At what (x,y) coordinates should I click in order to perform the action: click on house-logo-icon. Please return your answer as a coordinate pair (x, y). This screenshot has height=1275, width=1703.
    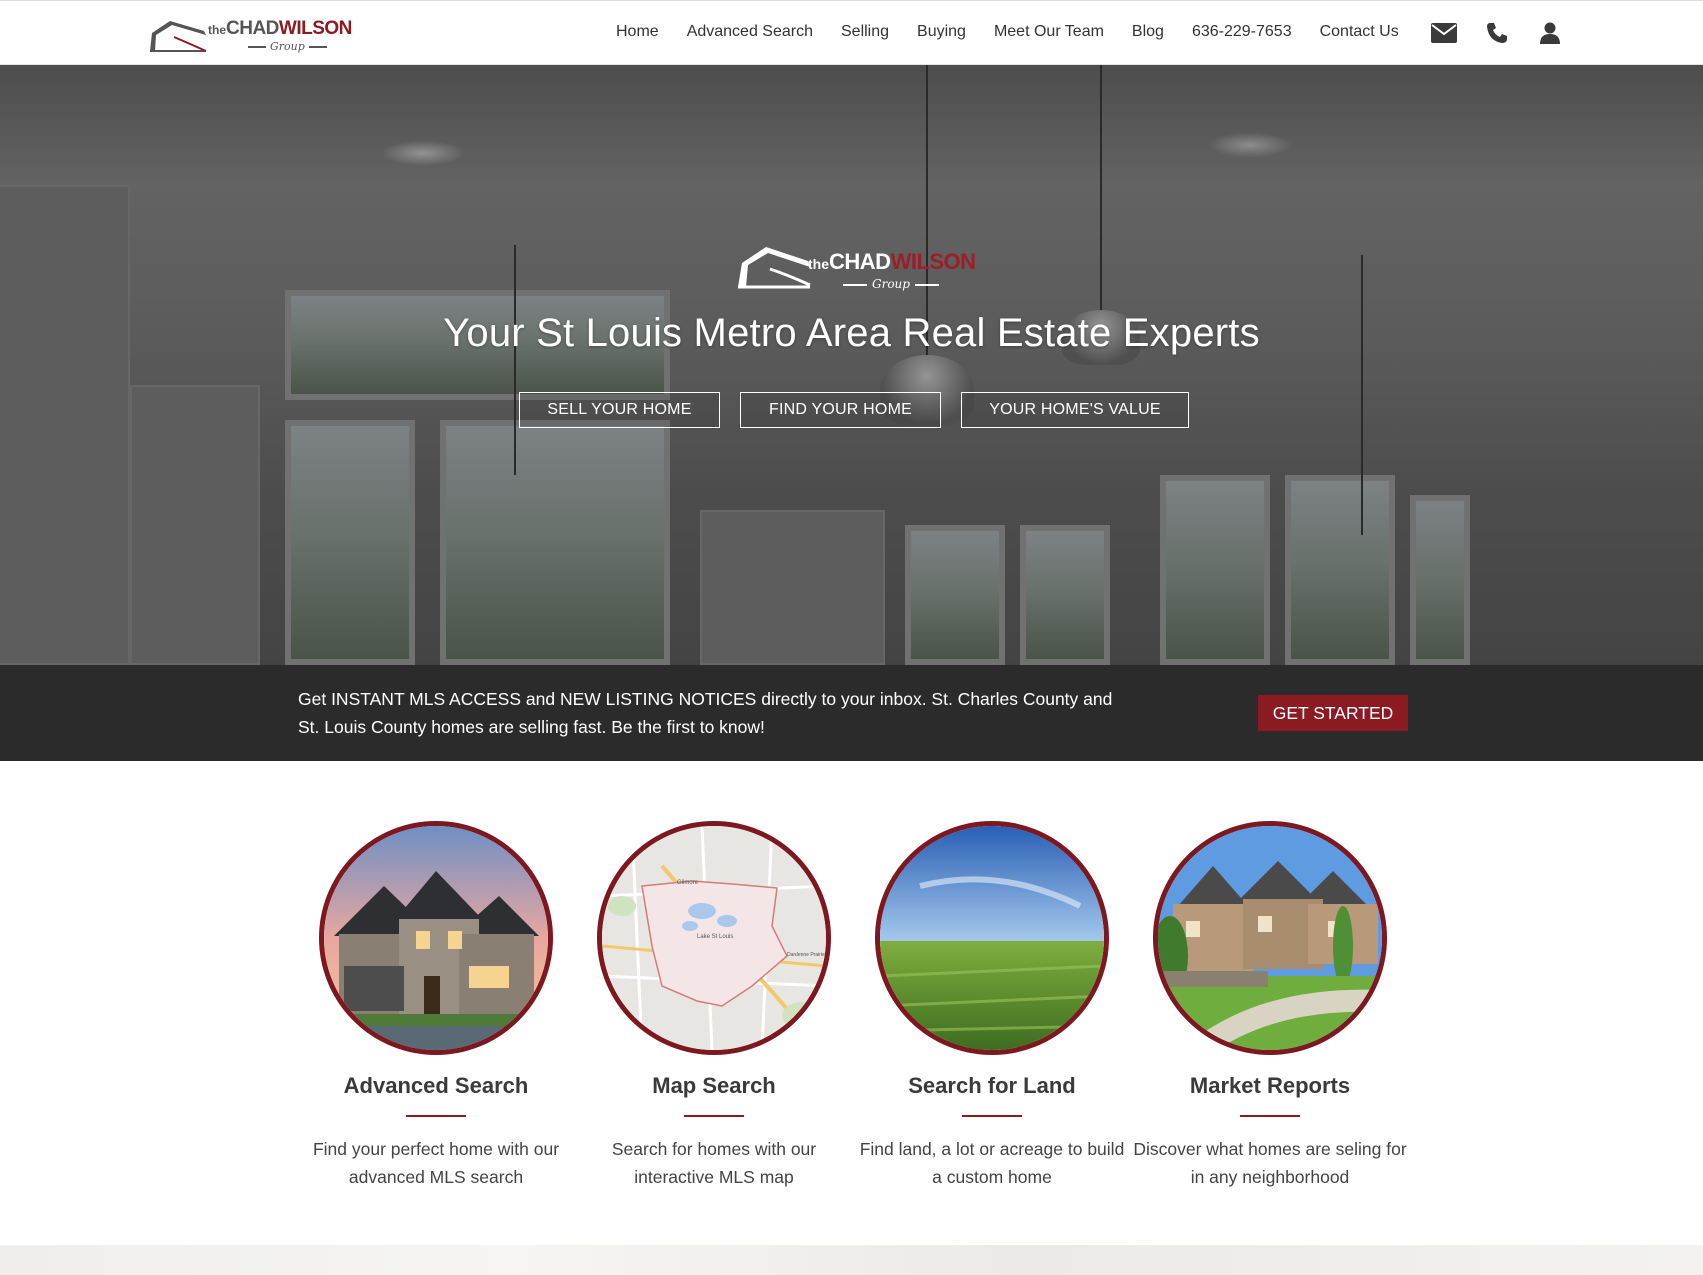
    Looking at the image, I should click on (178, 36).